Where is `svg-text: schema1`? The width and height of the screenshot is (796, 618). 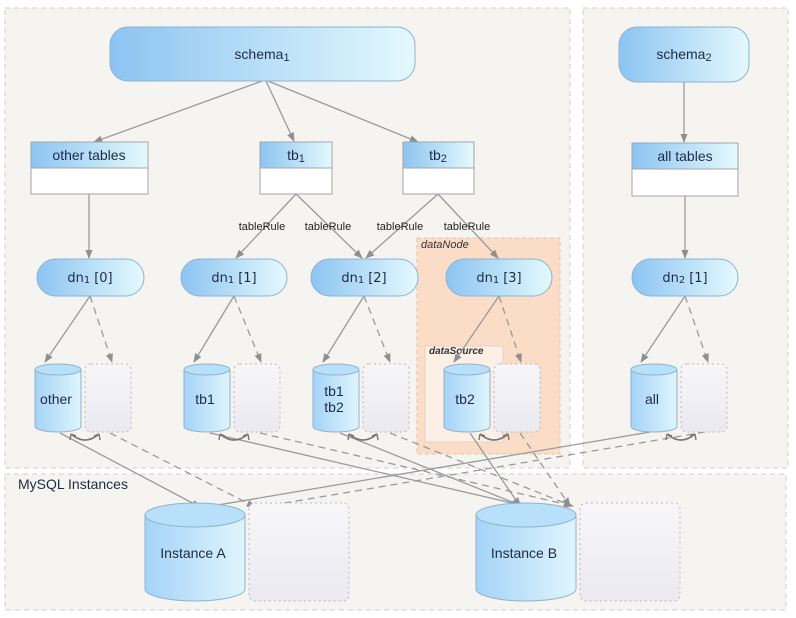 svg-text: schema1 is located at coordinates (261, 55).